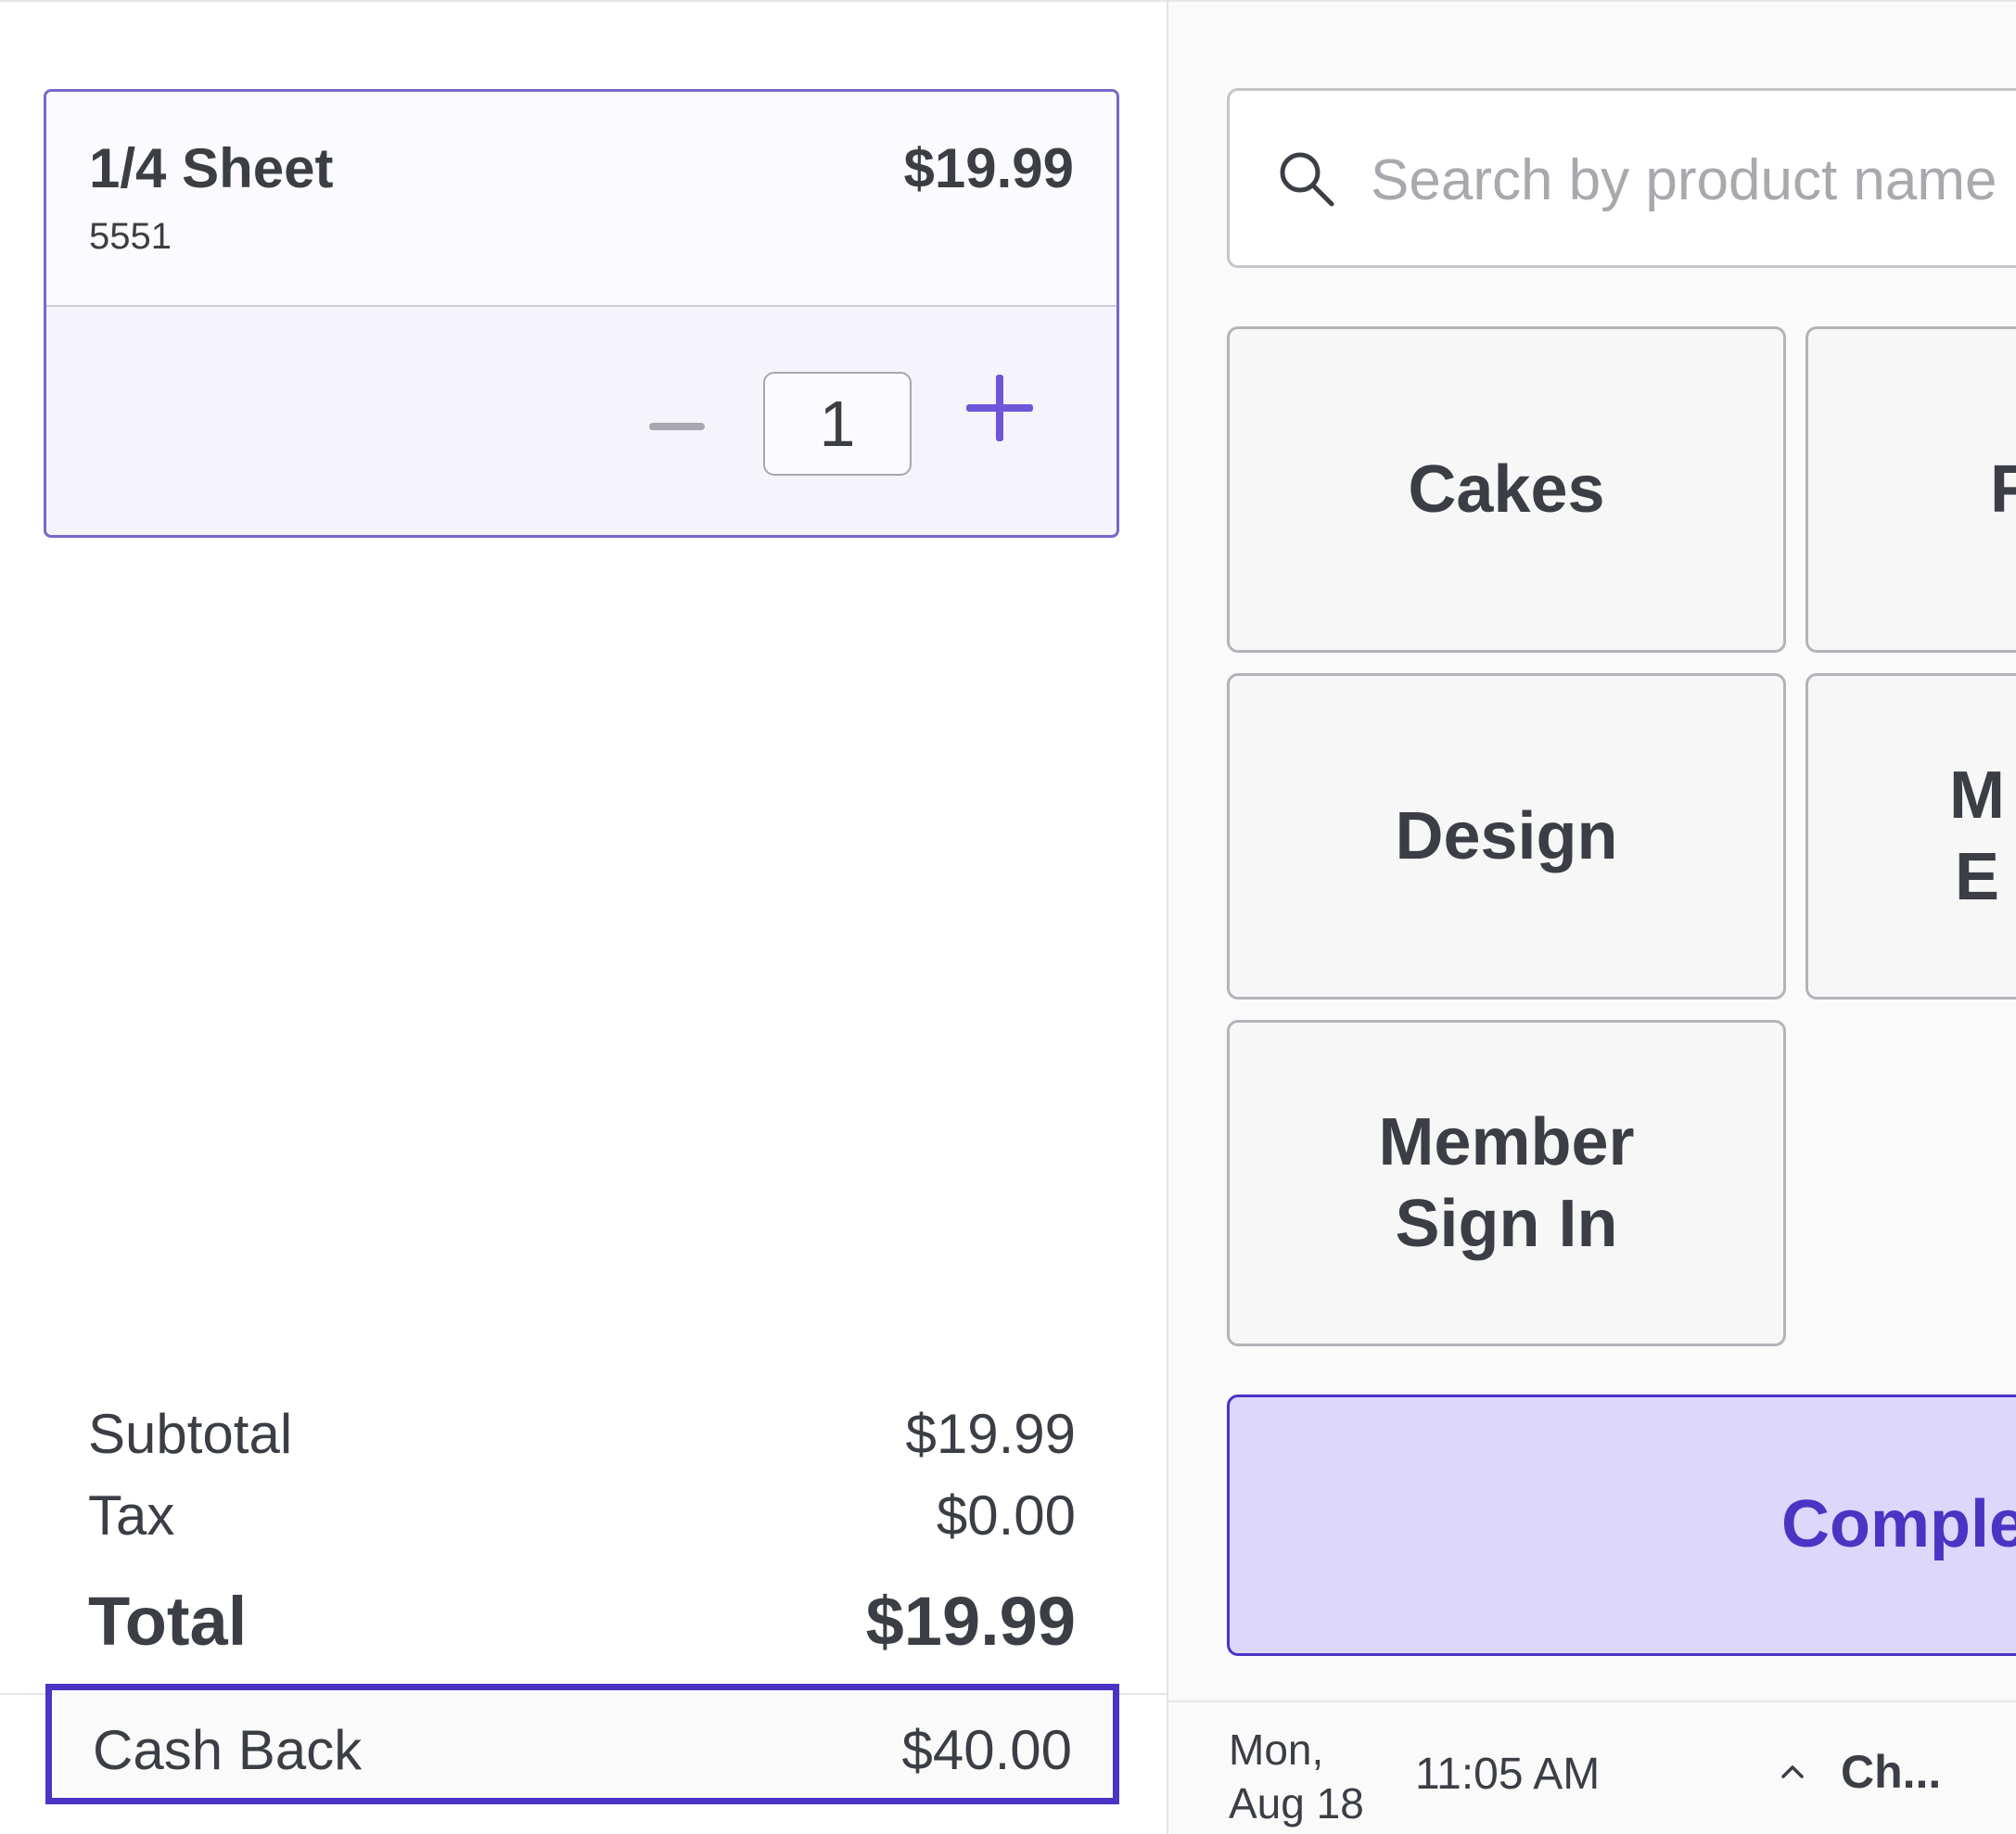 This screenshot has height=1834, width=2016. What do you see at coordinates (582, 1744) in the screenshot?
I see `cash-back-row: Cash Back $40.00` at bounding box center [582, 1744].